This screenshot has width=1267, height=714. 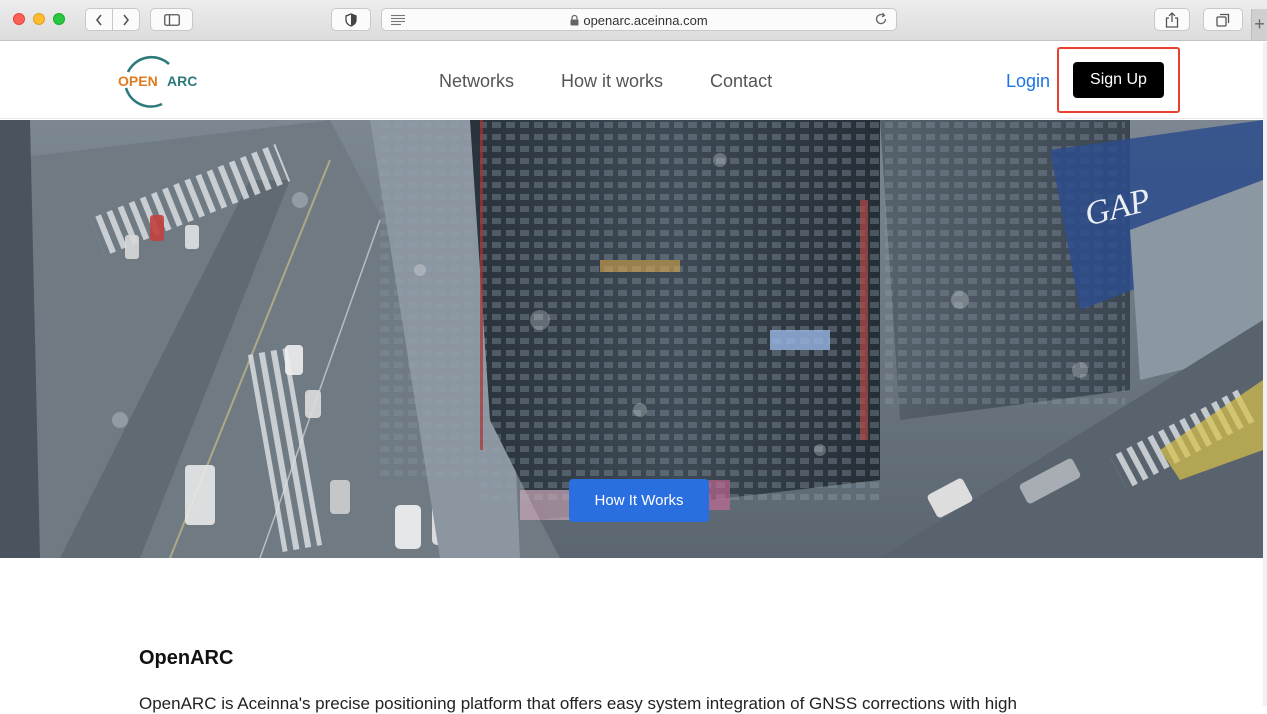 I want to click on plus-icon: +, so click(x=1259, y=24).